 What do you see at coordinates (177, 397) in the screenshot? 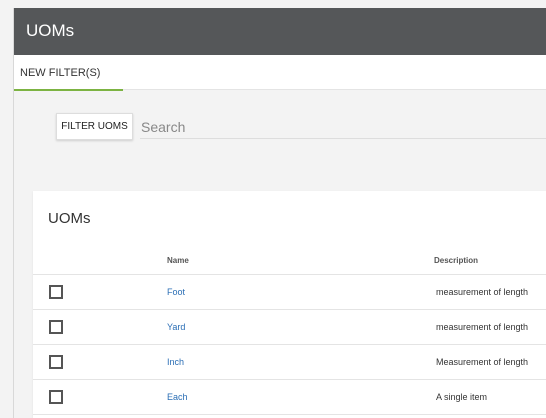
I see `uom-name-link: Each` at bounding box center [177, 397].